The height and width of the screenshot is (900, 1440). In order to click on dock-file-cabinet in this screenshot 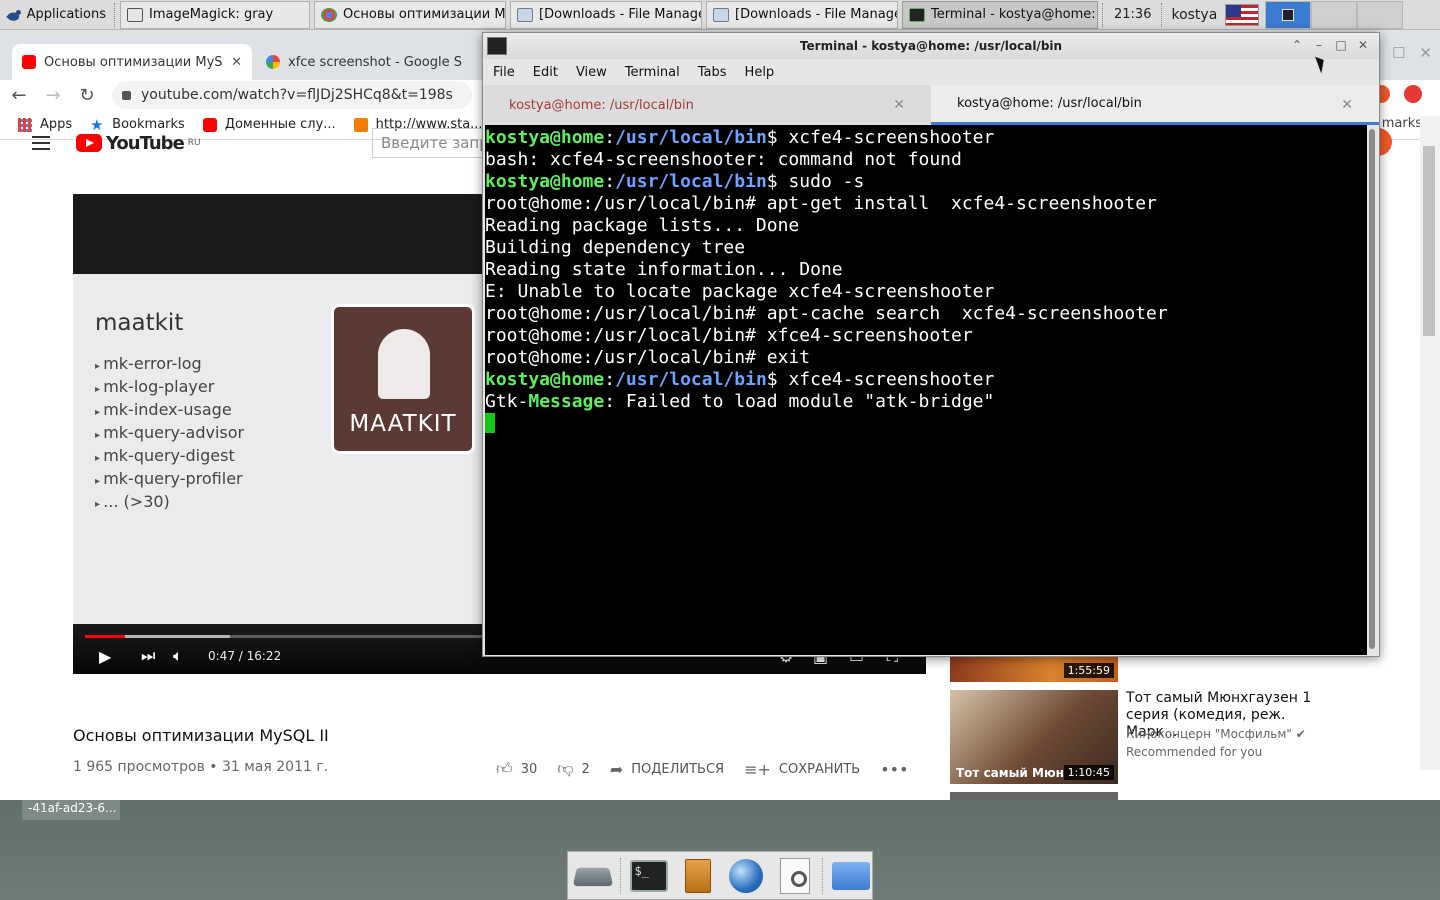, I will do `click(698, 876)`.